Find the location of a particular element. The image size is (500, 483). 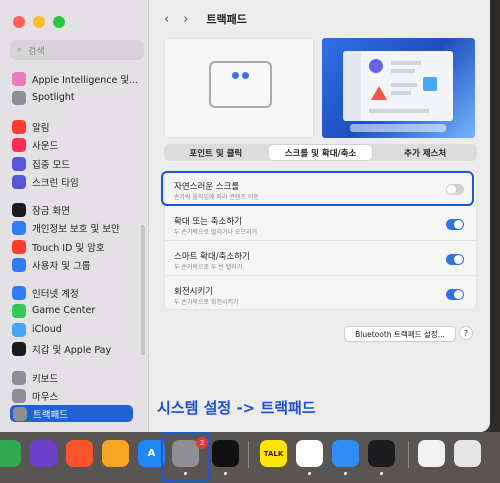

fingerprint-icon is located at coordinates (19, 246).